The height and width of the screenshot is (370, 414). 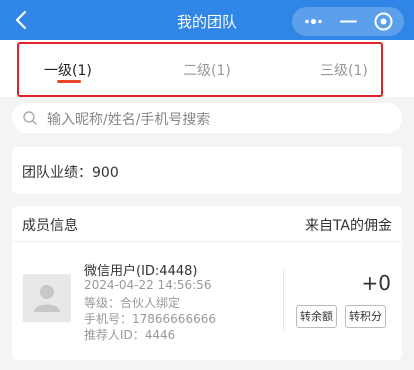 I want to click on minus-icon, so click(x=348, y=21).